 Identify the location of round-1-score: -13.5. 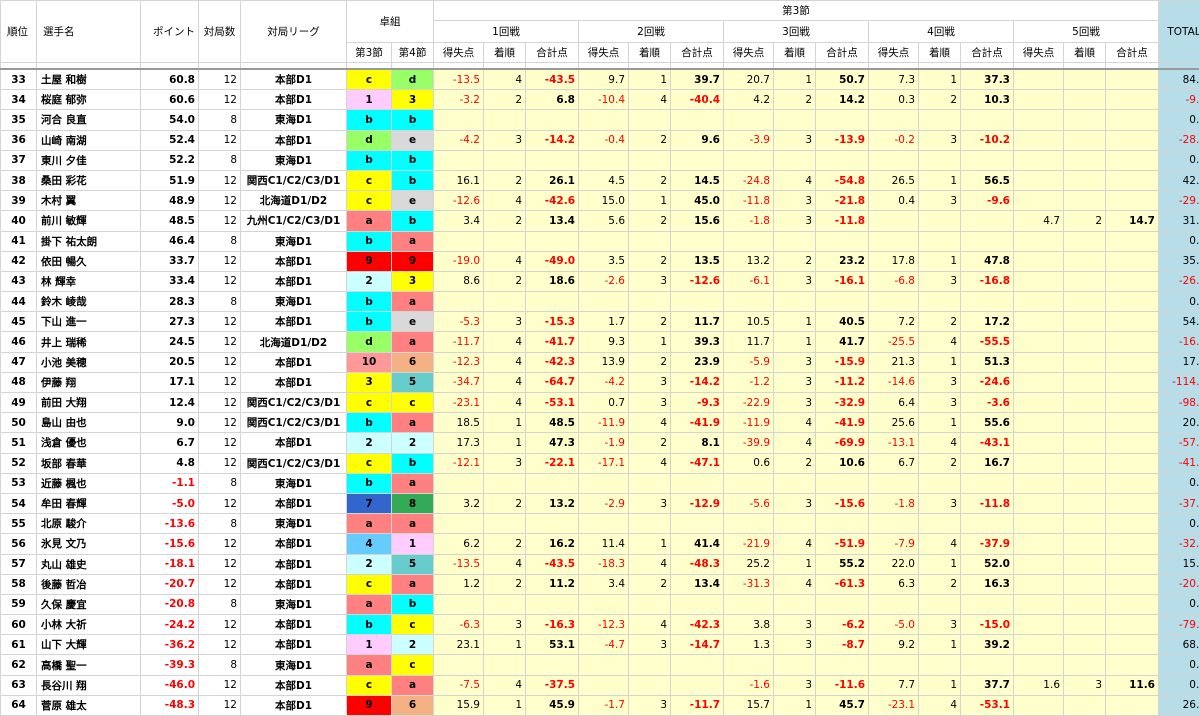
(459, 564).